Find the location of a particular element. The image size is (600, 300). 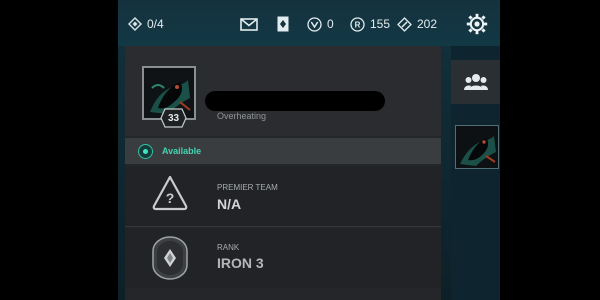

account-level-badge: 33 is located at coordinates (173, 118).